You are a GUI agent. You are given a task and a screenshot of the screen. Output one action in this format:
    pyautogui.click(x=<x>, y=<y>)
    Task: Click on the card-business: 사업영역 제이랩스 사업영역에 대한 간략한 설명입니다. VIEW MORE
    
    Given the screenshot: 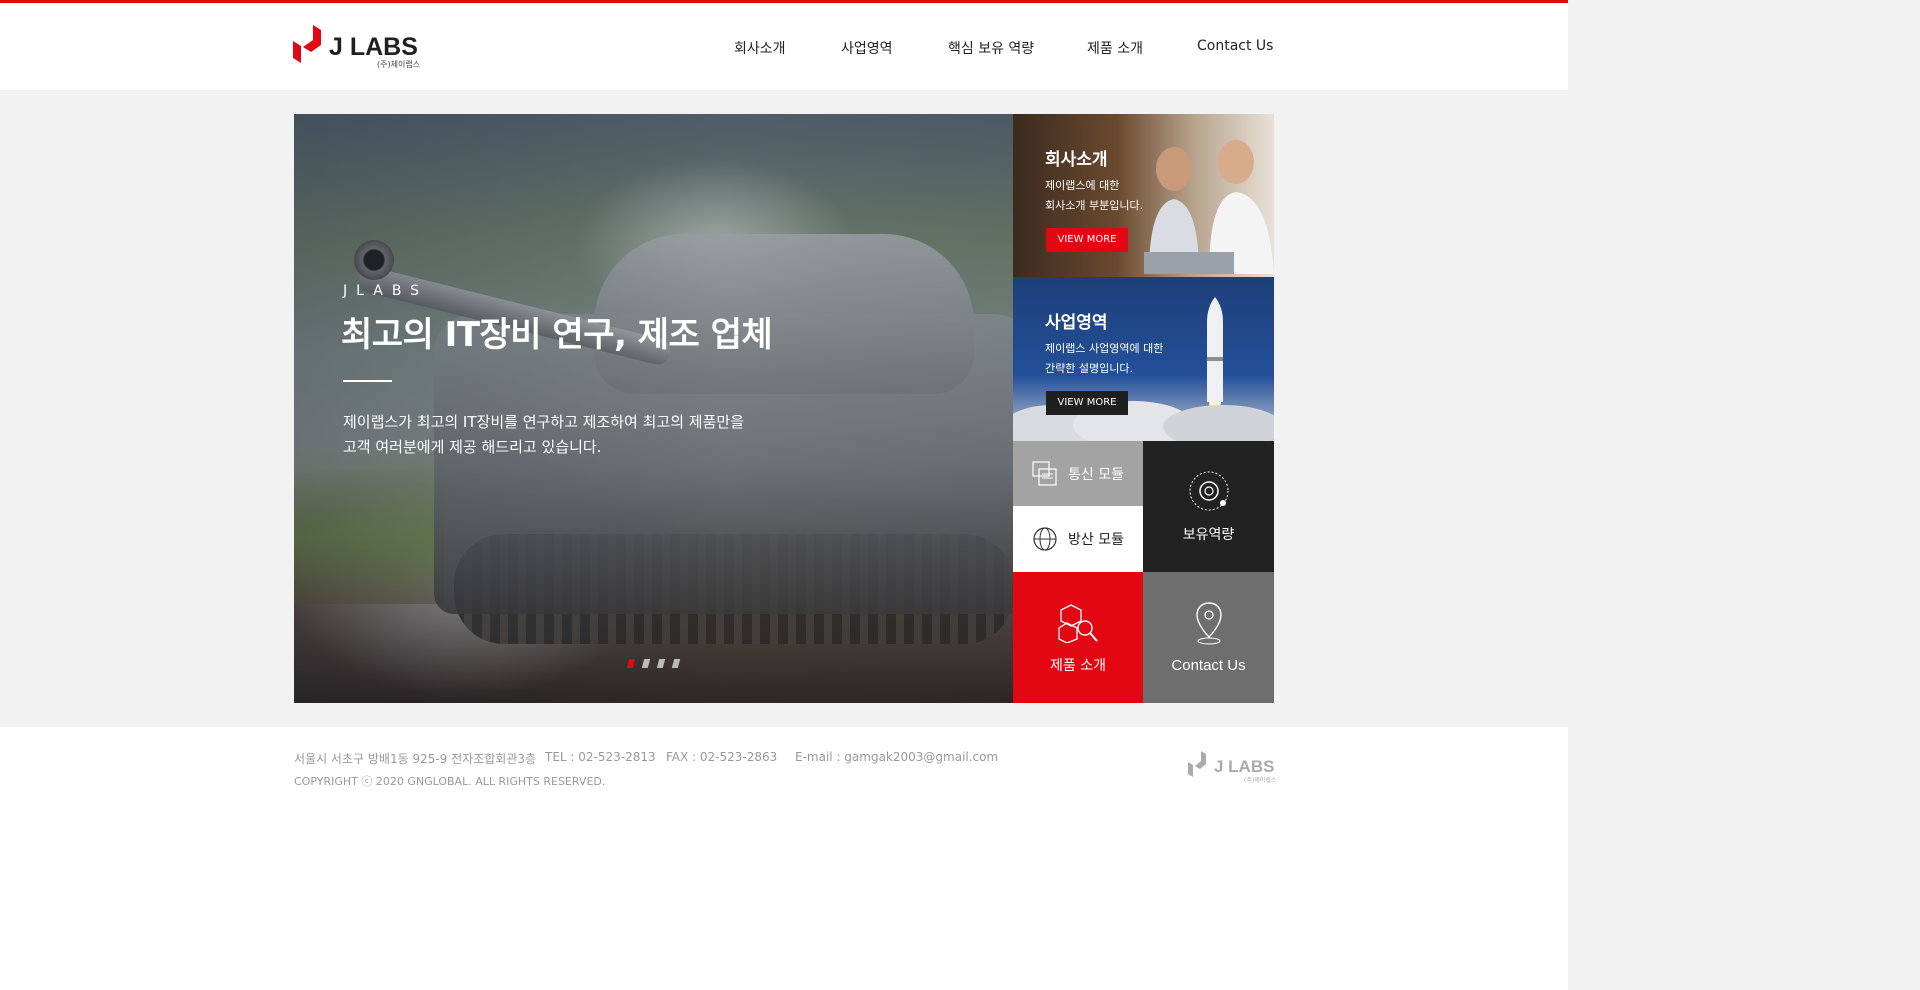 What is the action you would take?
    pyautogui.click(x=1143, y=359)
    